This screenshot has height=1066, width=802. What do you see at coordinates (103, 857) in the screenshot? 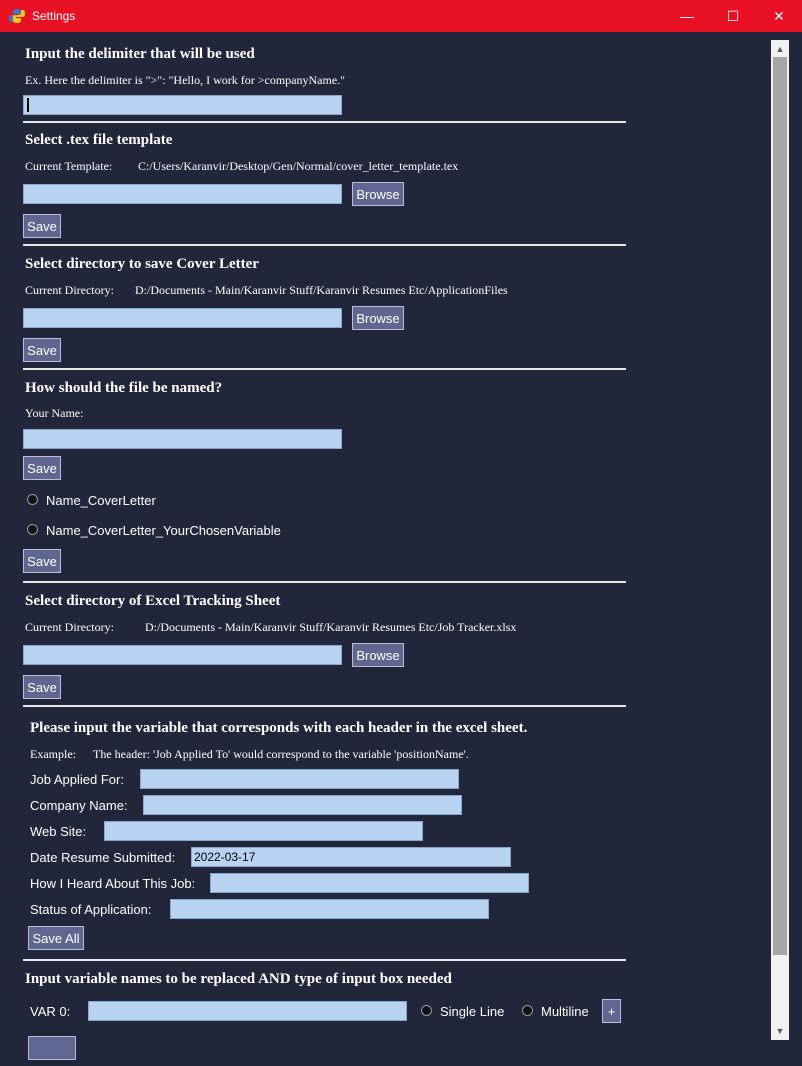
I see `field-label-date-resume-submitted: Date Resume Submitted:` at bounding box center [103, 857].